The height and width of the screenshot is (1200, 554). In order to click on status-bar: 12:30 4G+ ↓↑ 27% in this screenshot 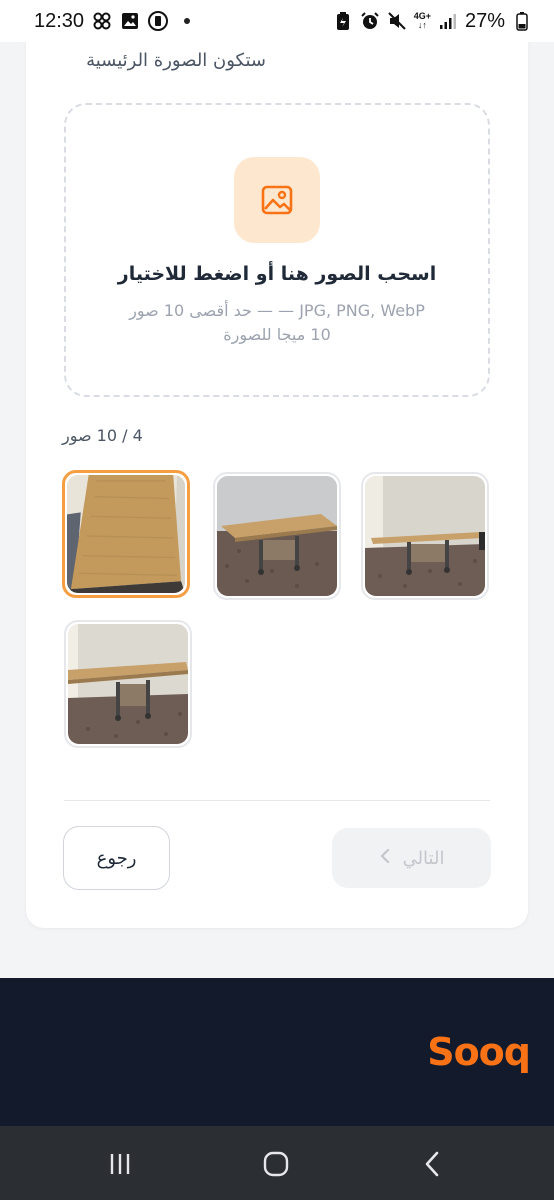, I will do `click(277, 21)`.